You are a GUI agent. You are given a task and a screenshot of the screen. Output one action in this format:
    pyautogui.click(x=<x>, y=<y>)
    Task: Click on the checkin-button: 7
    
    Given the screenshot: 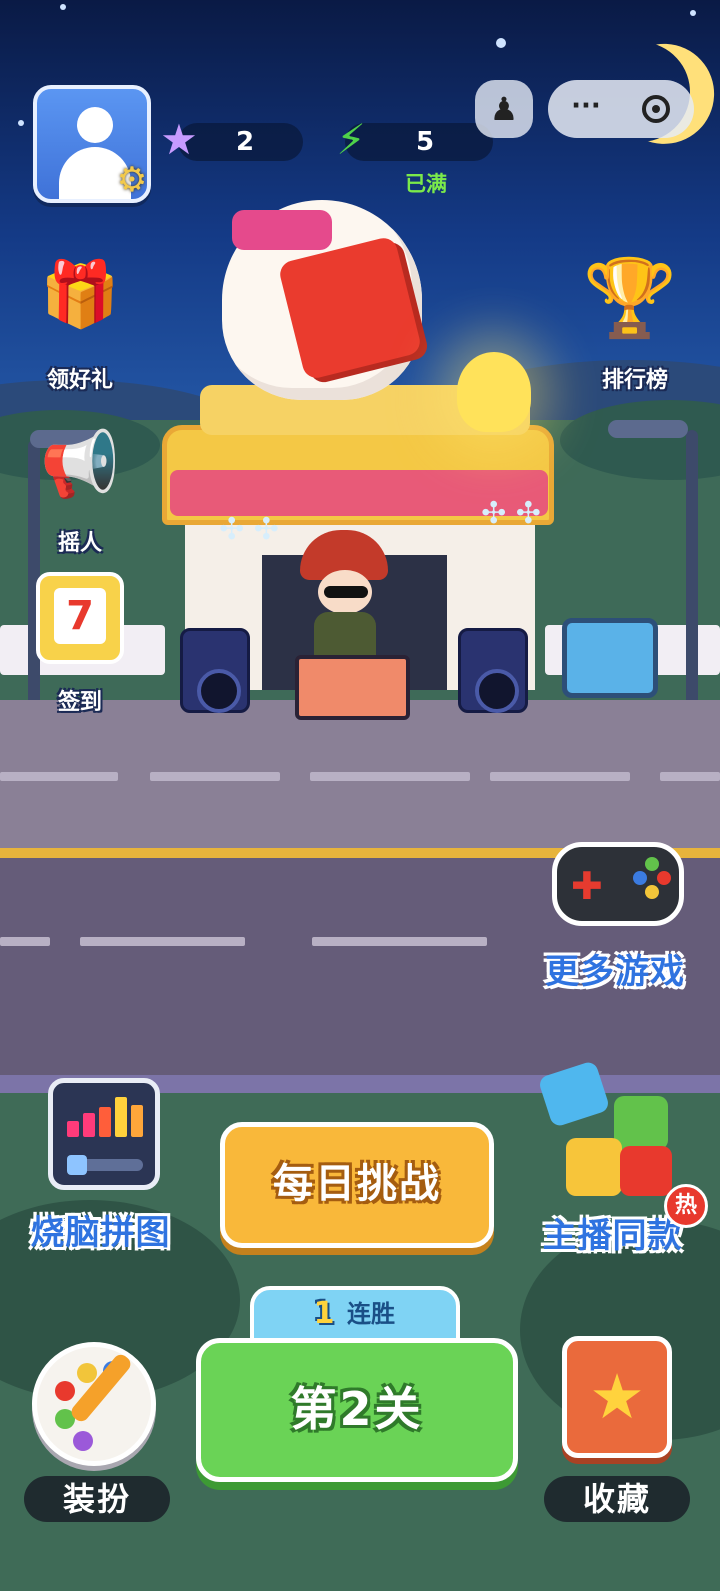 What is the action you would take?
    pyautogui.click(x=80, y=618)
    